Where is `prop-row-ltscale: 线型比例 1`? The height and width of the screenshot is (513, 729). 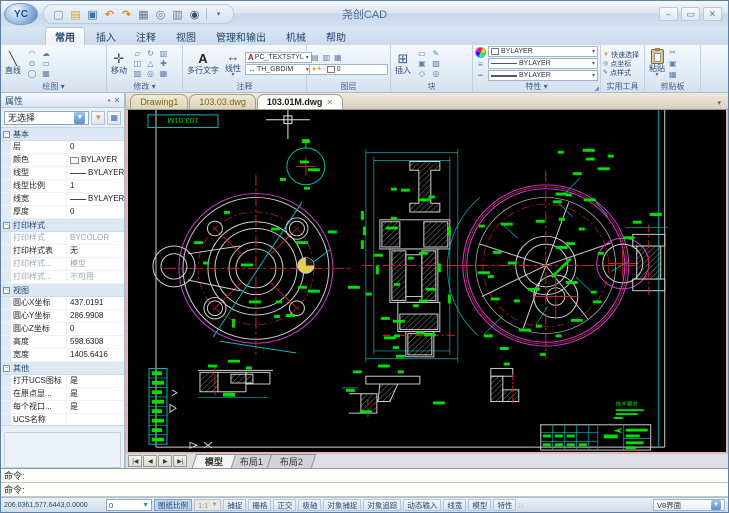
prop-row-ltscale: 线型比例 1 is located at coordinates (63, 186).